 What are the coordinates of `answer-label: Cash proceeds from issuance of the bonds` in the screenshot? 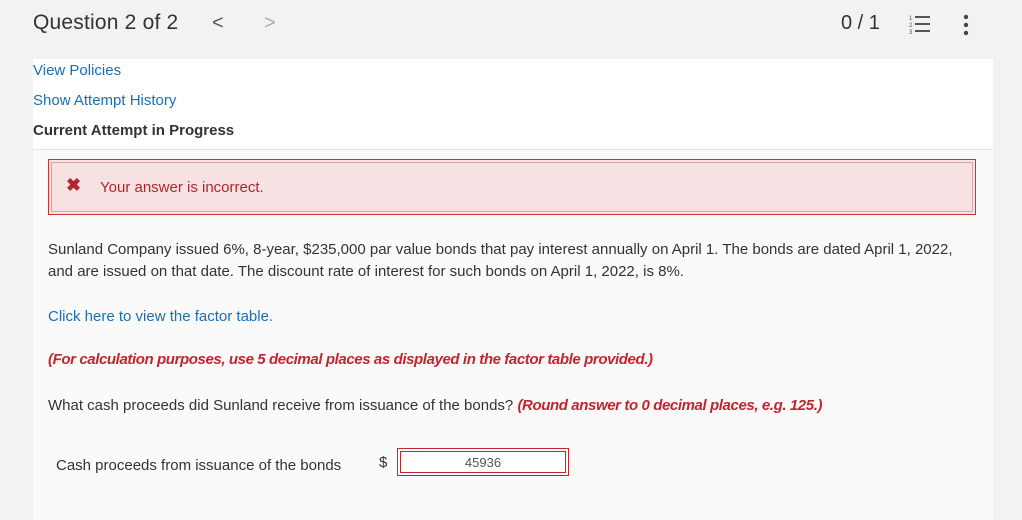 It's located at (199, 465).